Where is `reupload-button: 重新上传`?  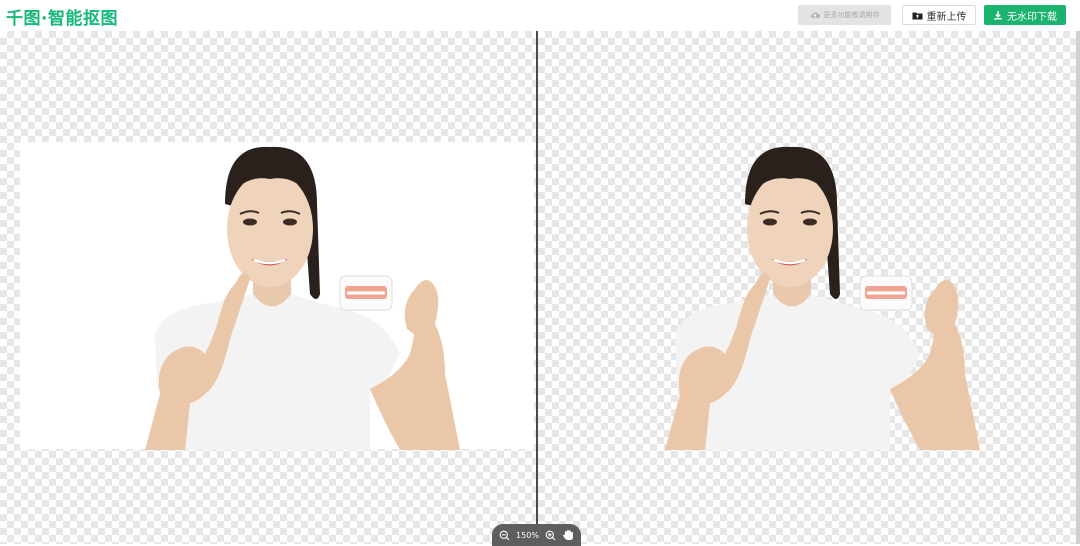
reupload-button: 重新上传 is located at coordinates (939, 15).